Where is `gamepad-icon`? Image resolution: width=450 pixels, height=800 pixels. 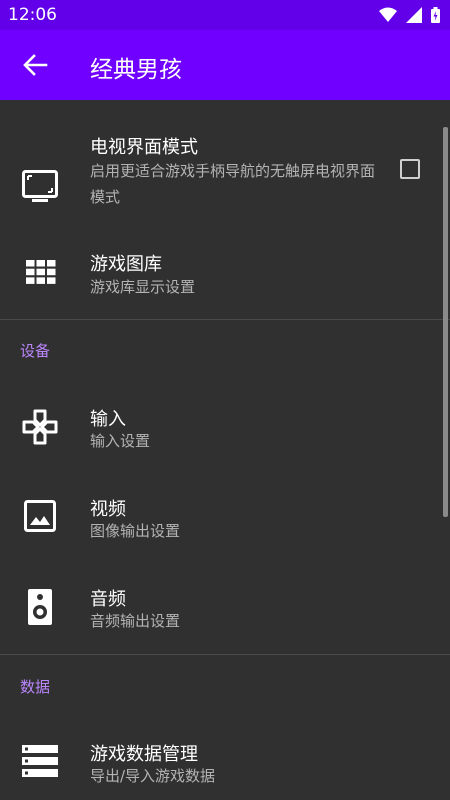
gamepad-icon is located at coordinates (40, 427).